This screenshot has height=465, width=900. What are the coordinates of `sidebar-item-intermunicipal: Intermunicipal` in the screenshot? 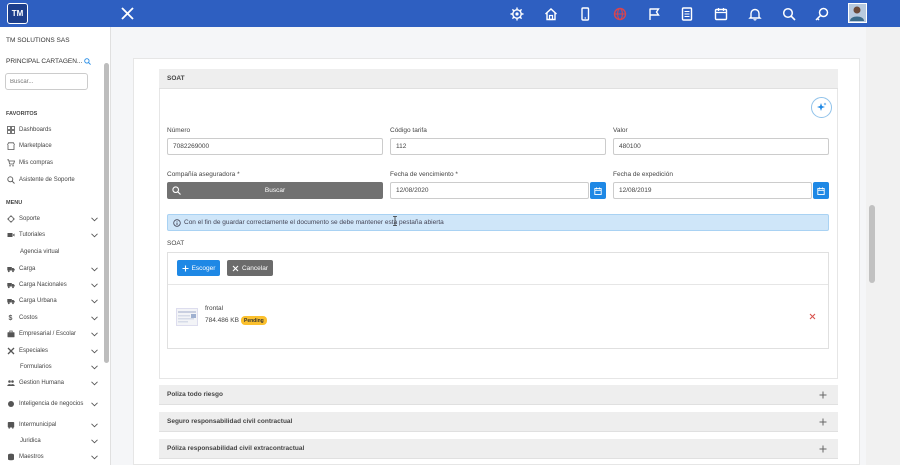 It's located at (52, 425).